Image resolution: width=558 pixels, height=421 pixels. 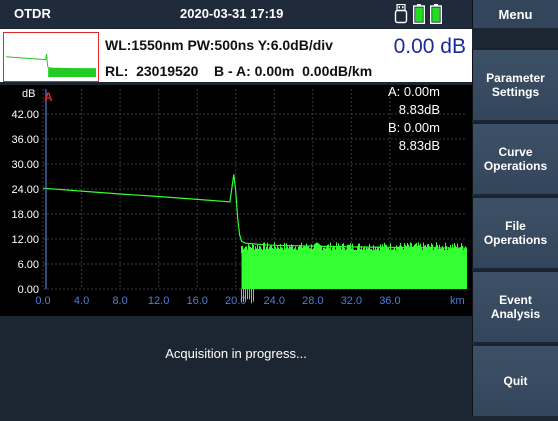 I want to click on y-tick-label: 30.00, so click(x=25, y=165).